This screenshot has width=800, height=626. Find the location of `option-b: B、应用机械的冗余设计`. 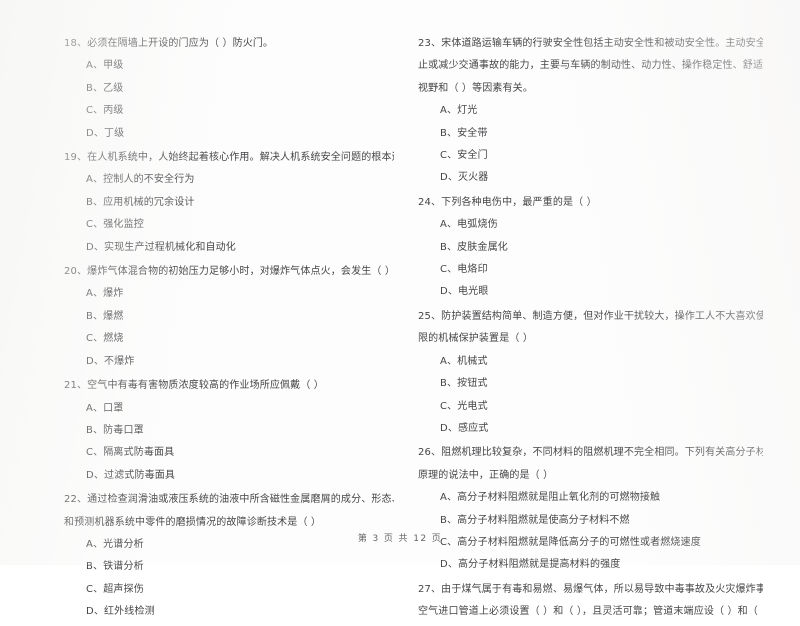

option-b: B、应用机械的冗余设计 is located at coordinates (240, 203).